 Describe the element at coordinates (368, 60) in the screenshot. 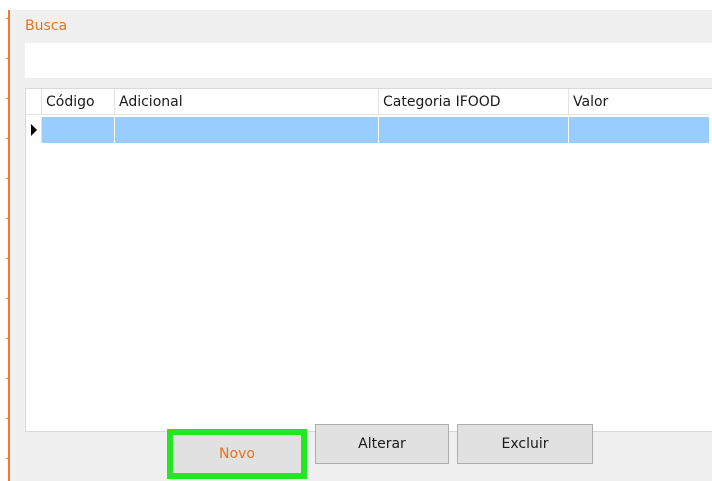

I see `search-input` at that location.